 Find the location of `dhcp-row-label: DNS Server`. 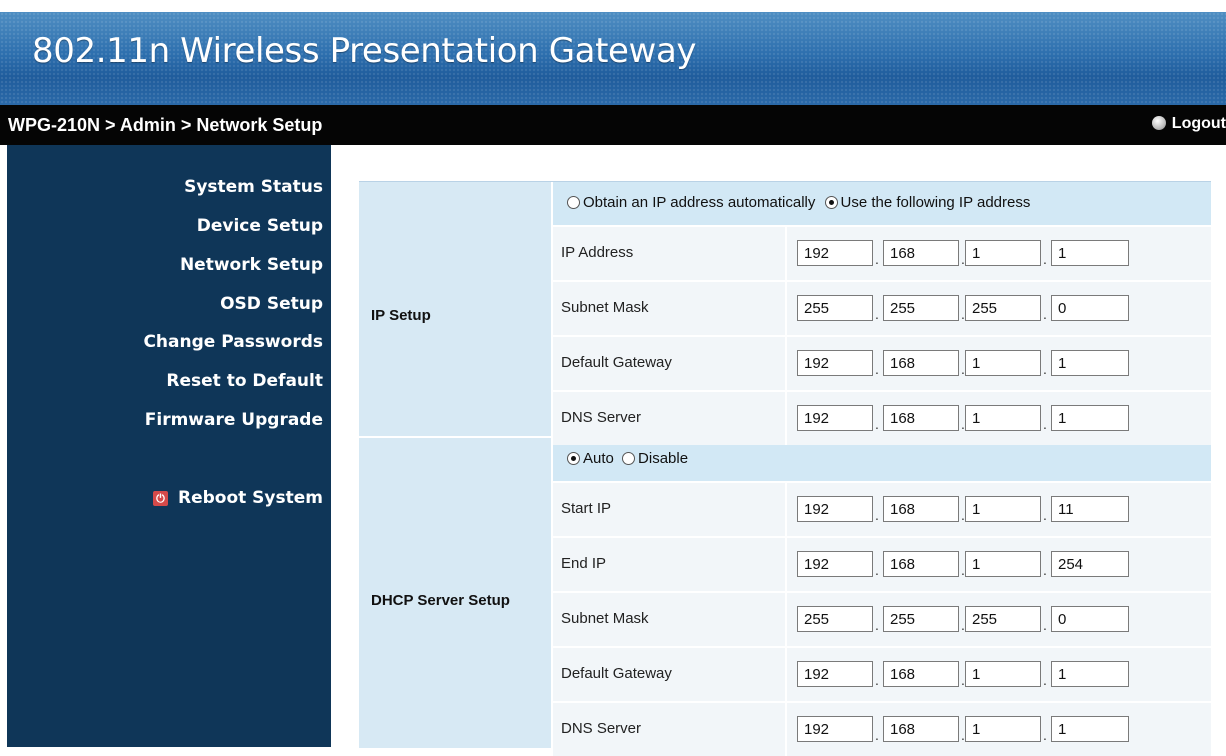

dhcp-row-label: DNS Server is located at coordinates (601, 728).